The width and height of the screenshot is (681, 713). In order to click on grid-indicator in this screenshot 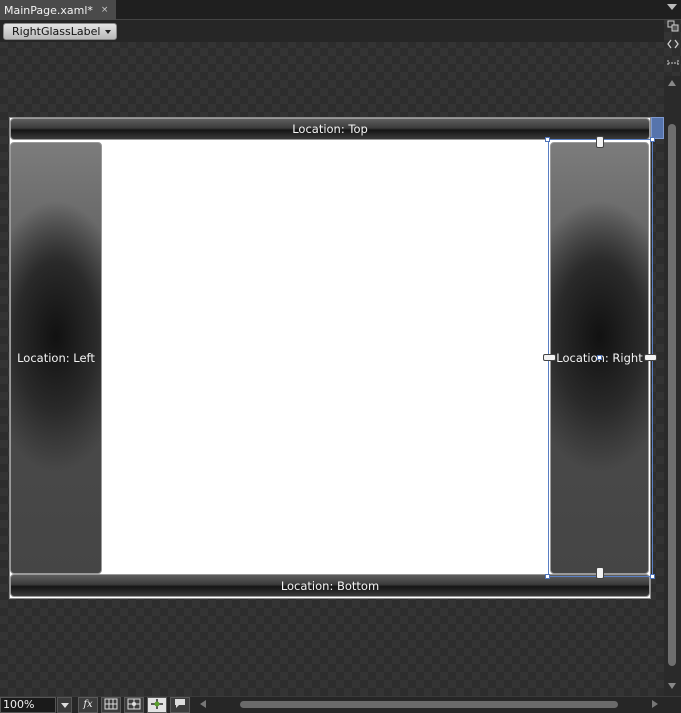, I will do `click(657, 128)`.